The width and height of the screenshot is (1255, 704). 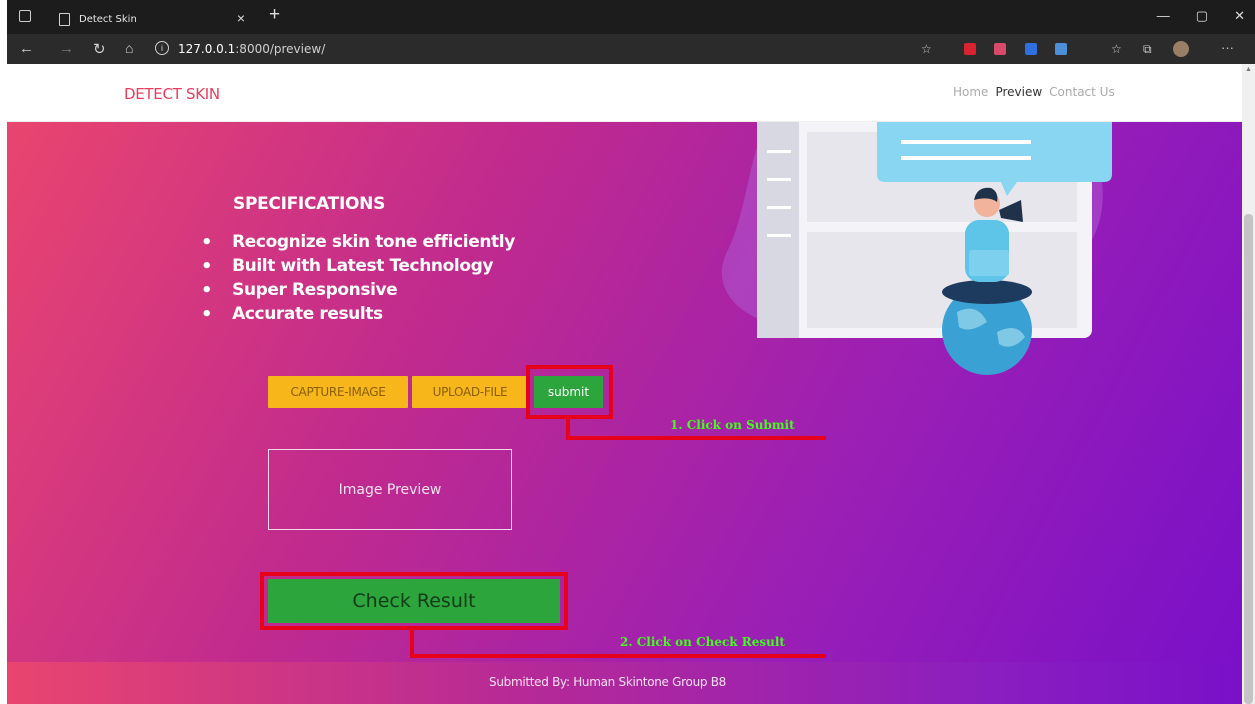 What do you see at coordinates (1061, 49) in the screenshot?
I see `extension-translate-icon` at bounding box center [1061, 49].